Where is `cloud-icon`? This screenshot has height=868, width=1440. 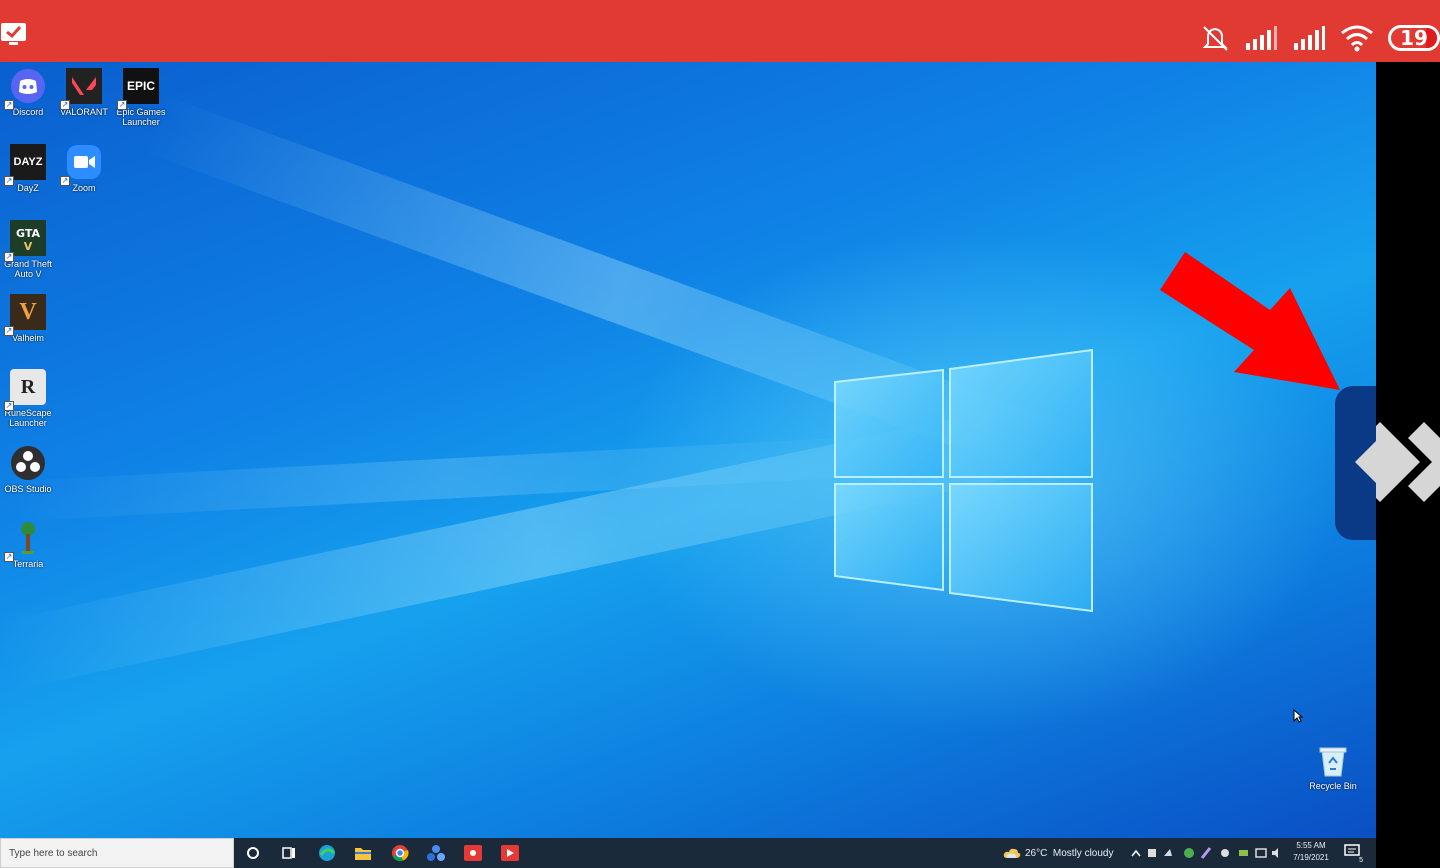
cloud-icon is located at coordinates (1012, 853).